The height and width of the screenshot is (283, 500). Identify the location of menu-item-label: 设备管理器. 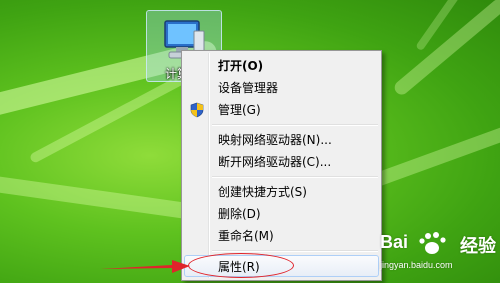
(248, 88).